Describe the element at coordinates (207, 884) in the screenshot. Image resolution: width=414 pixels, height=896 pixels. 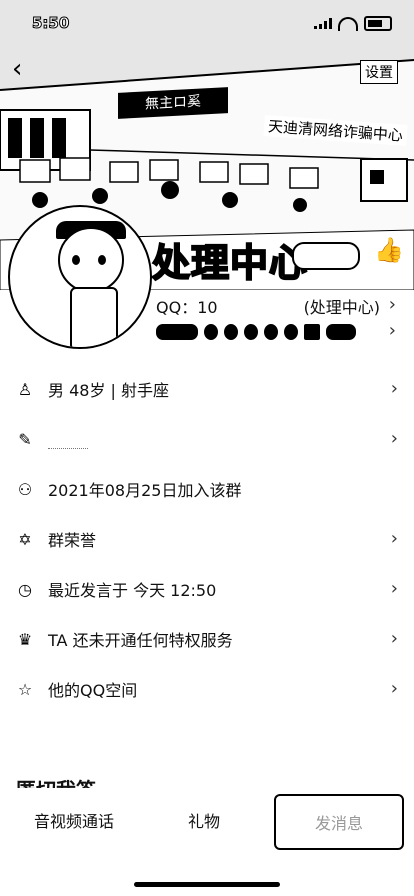
I see `home-indicator` at that location.